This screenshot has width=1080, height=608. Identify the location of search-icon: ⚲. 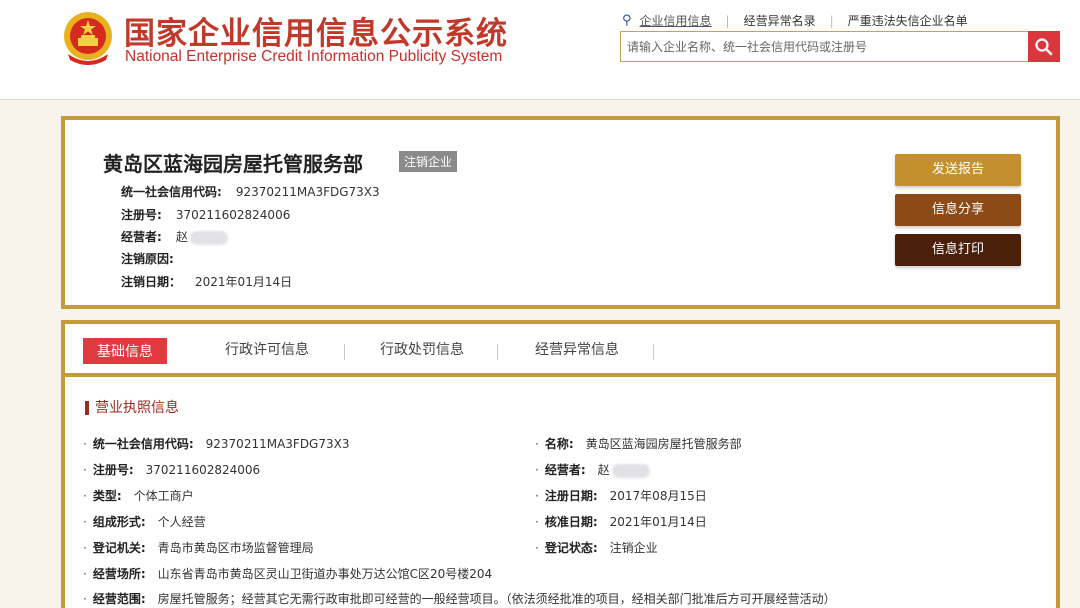
(627, 20).